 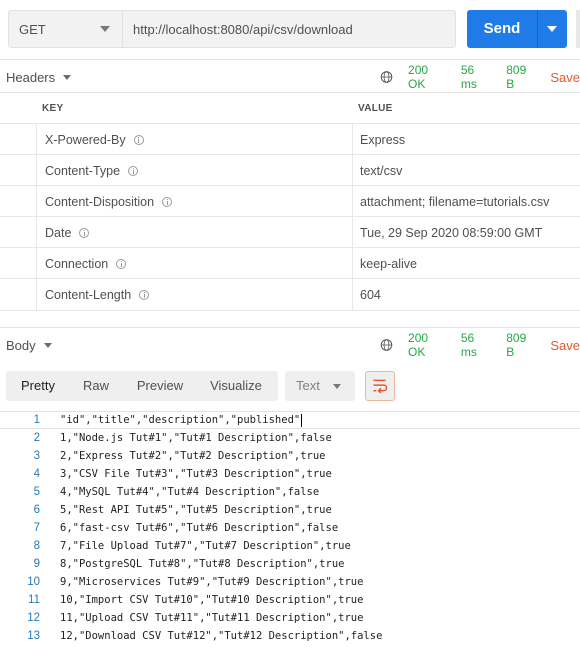 I want to click on header-key-cell: Connection, so click(x=194, y=263).